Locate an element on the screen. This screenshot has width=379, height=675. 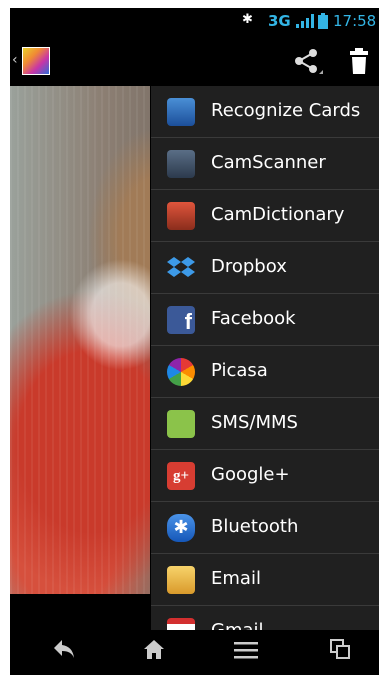
menu-item-bluetooth: ✱ Bluetooth is located at coordinates (265, 528).